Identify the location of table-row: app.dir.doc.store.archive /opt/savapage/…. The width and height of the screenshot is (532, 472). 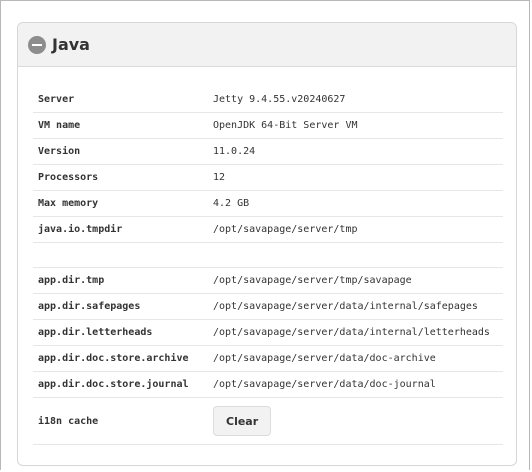
(268, 358).